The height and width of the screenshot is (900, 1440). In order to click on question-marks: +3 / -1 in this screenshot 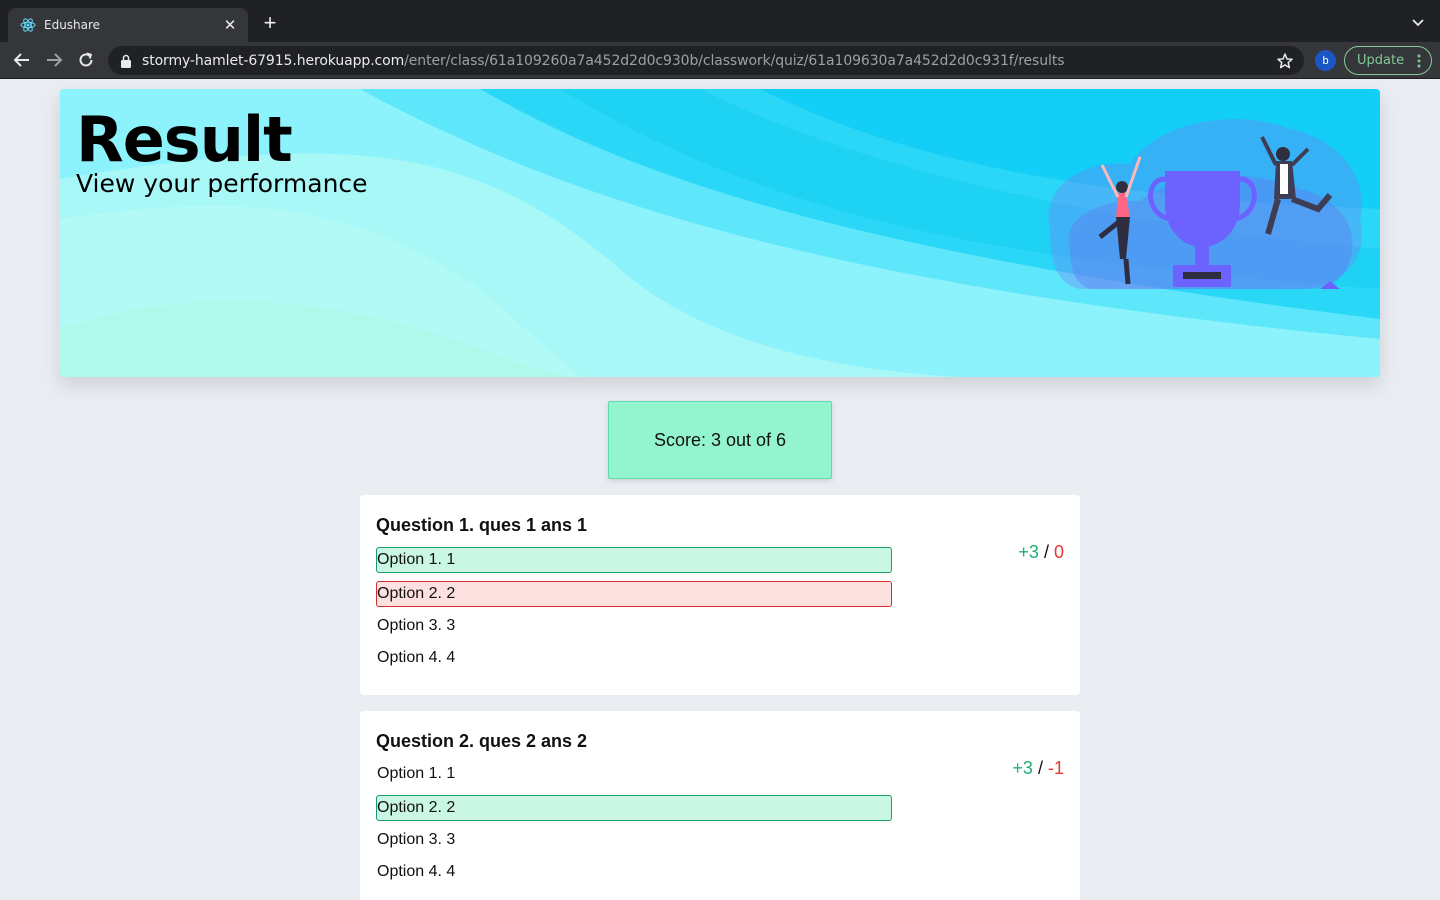, I will do `click(1038, 768)`.